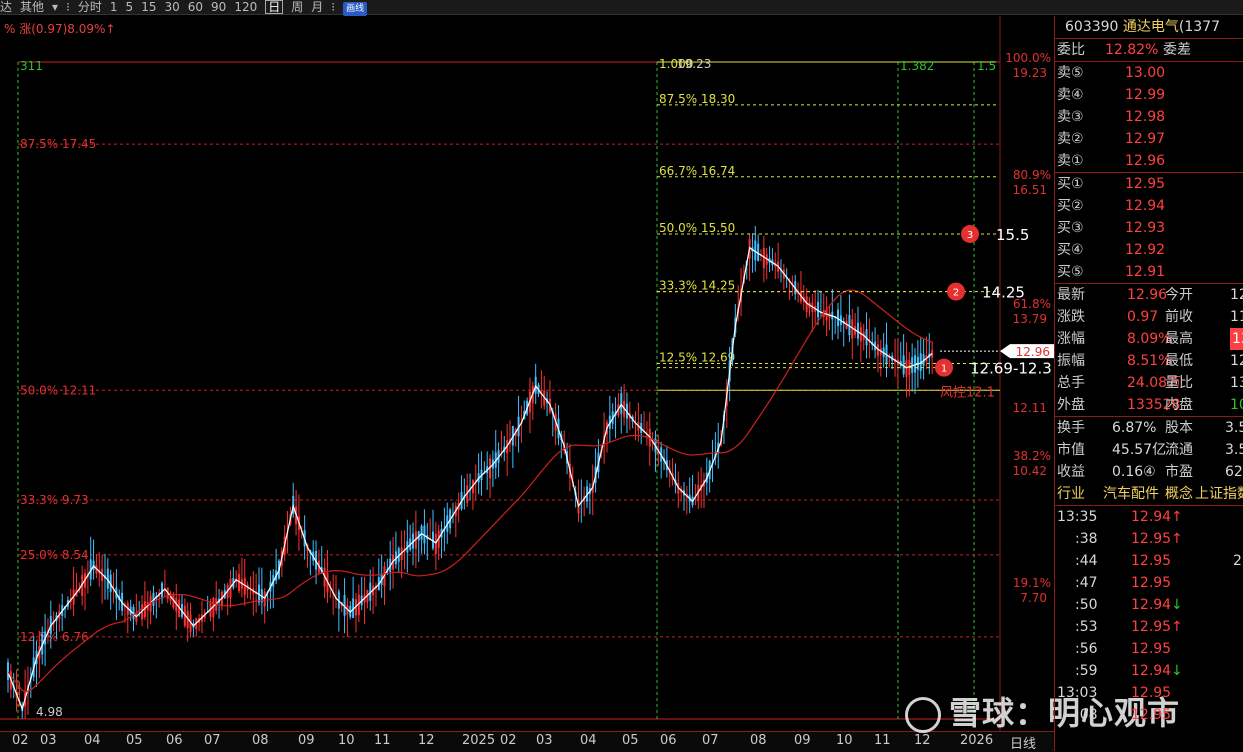 The image size is (1243, 752). Describe the element at coordinates (1131, 494) in the screenshot. I see `industry-value: 汽车配件` at that location.